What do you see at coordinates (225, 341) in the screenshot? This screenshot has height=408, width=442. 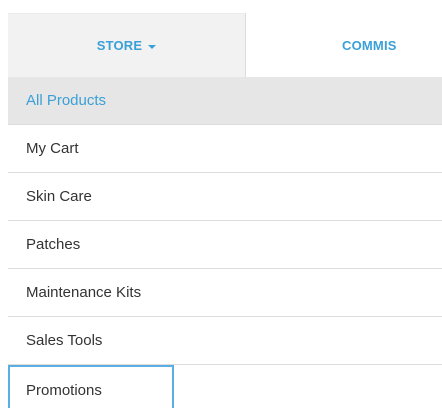 I see `menu-item-sales-tools: Sales Tools` at bounding box center [225, 341].